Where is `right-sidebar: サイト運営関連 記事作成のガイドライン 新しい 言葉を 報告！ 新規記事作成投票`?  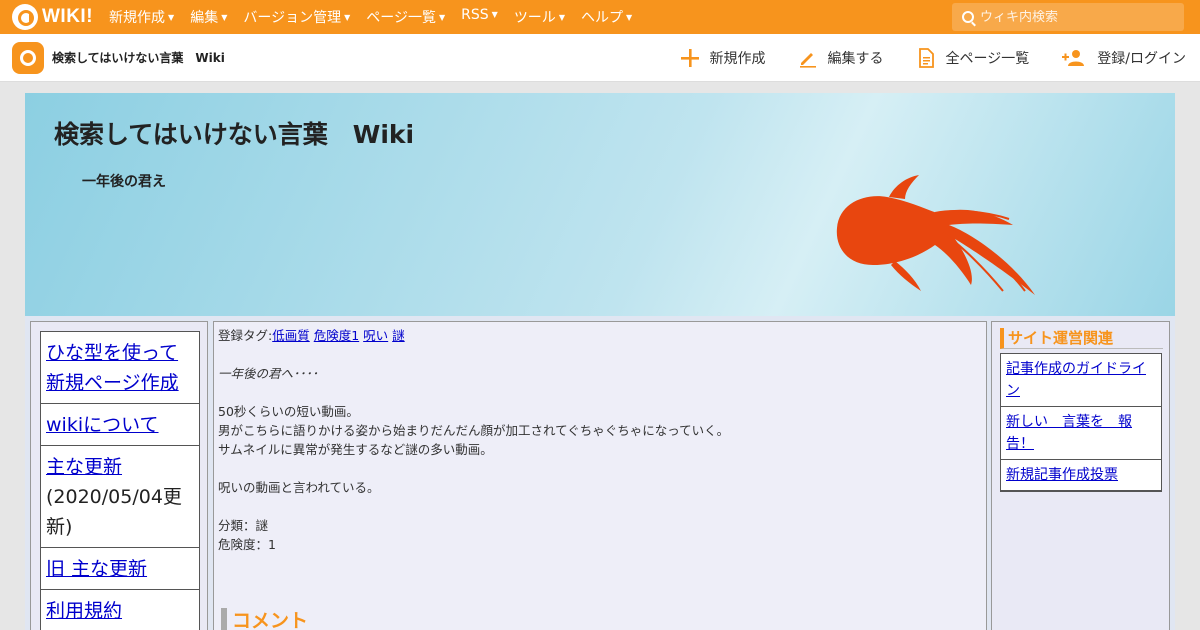 right-sidebar: サイト運営関連 記事作成のガイドライン 新しい 言葉を 報告！ 新規記事作成投票 is located at coordinates (1080, 475).